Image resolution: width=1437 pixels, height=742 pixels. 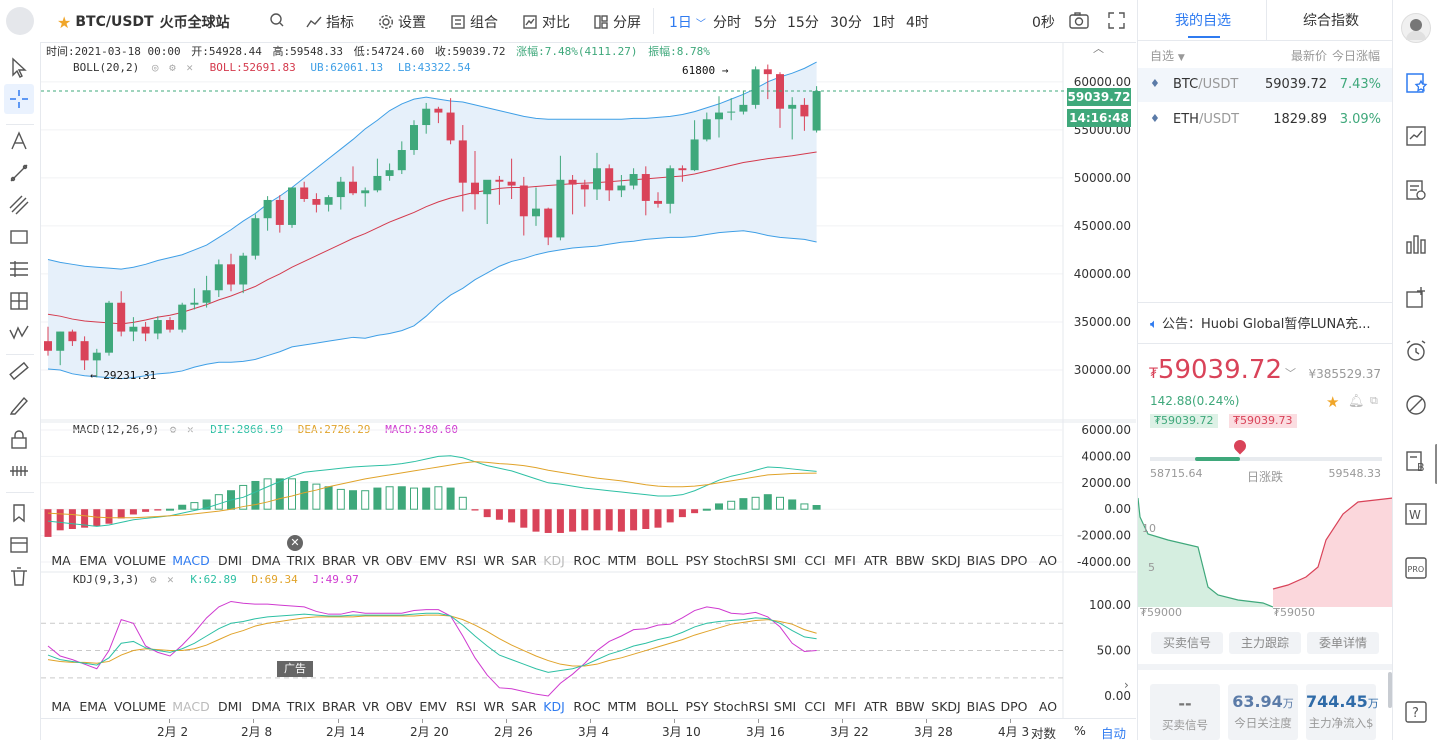 What do you see at coordinates (1079, 20) in the screenshot?
I see `camera-icon` at bounding box center [1079, 20].